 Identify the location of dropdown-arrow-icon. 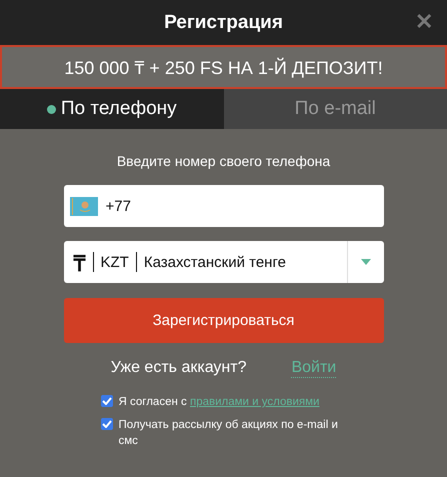
(365, 262).